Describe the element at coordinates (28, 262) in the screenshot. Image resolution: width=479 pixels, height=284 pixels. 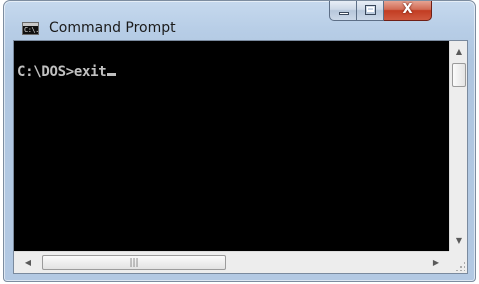
I see `scroll-left-arrow-icon: ◀` at that location.